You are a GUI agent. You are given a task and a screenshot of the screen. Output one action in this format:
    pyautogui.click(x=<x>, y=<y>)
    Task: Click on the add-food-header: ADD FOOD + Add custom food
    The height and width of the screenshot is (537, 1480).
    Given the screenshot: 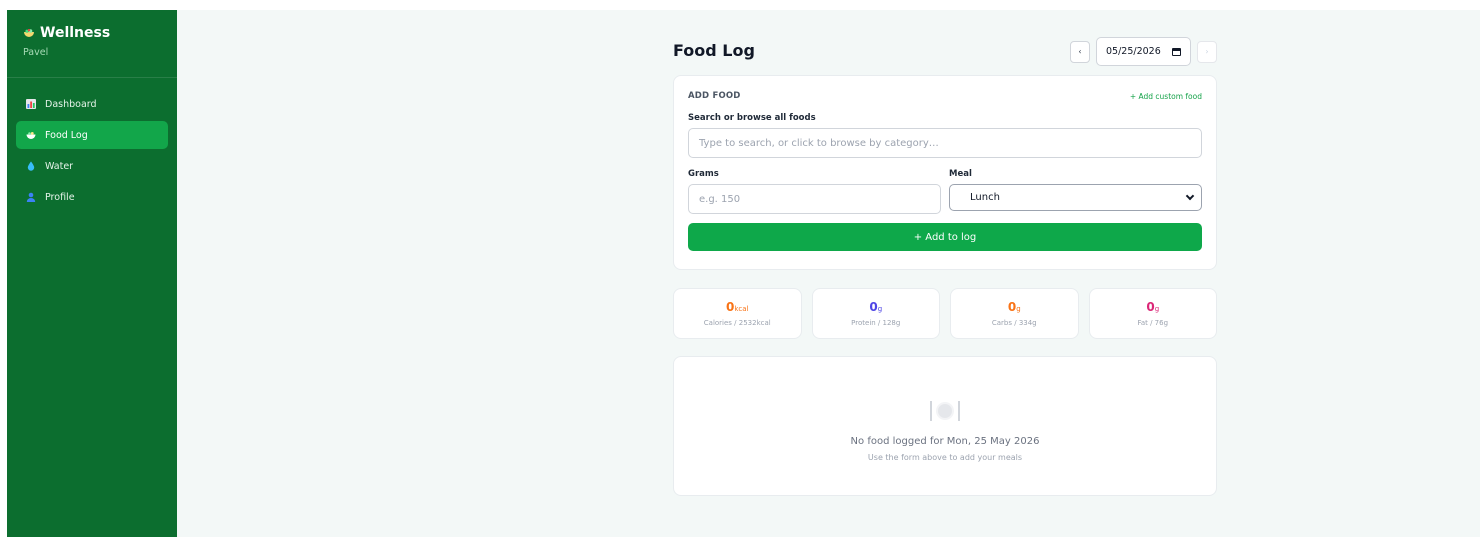 What is the action you would take?
    pyautogui.click(x=945, y=96)
    